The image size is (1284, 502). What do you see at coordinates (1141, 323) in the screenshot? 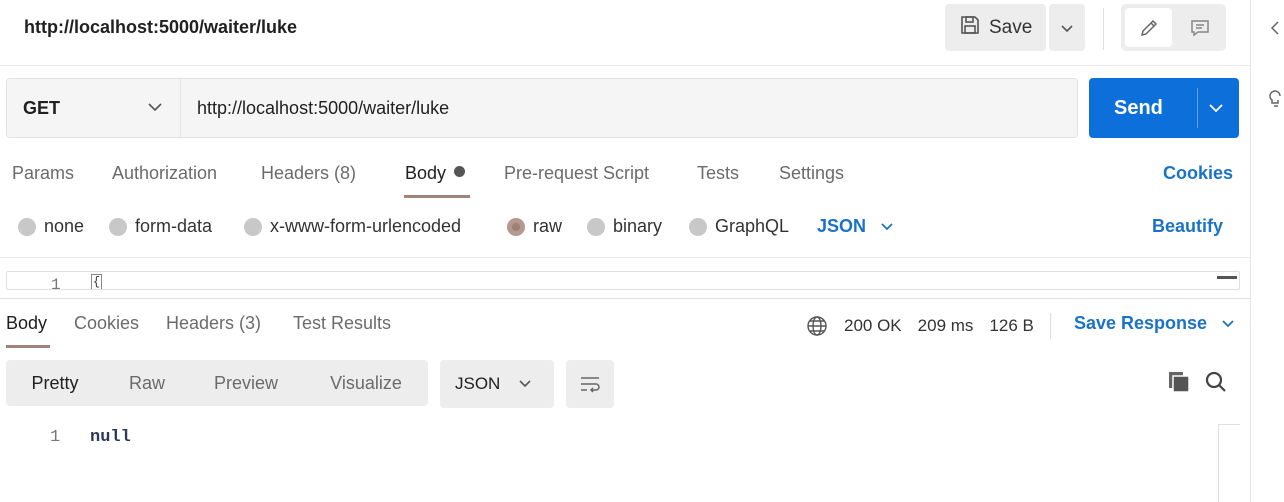
I see `save-response-label: Save Response` at bounding box center [1141, 323].